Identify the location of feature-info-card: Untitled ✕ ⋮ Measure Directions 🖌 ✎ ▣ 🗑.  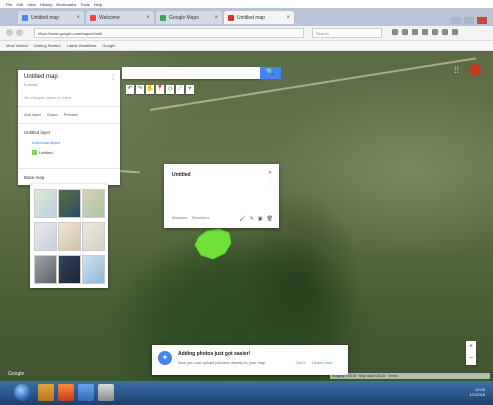
(221, 196).